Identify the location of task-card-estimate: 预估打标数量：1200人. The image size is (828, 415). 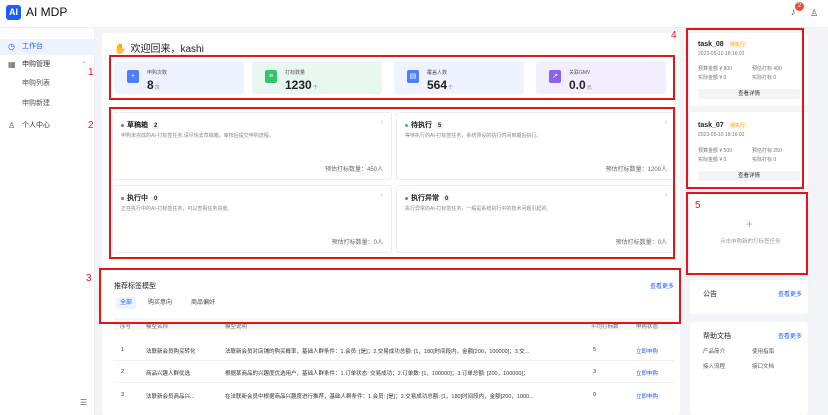
(636, 170).